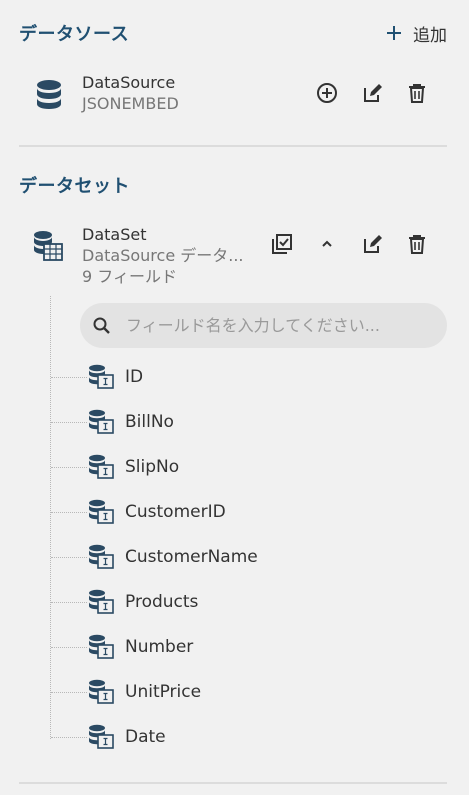 Image resolution: width=469 pixels, height=795 pixels. I want to click on field-label: SlipNo, so click(152, 467).